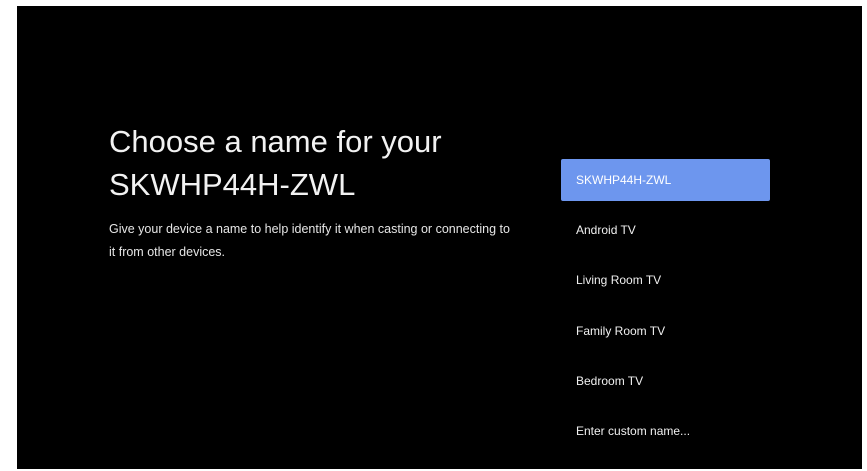  Describe the element at coordinates (665, 280) in the screenshot. I see `name-option-living-room-tv: Living Room TV` at that location.